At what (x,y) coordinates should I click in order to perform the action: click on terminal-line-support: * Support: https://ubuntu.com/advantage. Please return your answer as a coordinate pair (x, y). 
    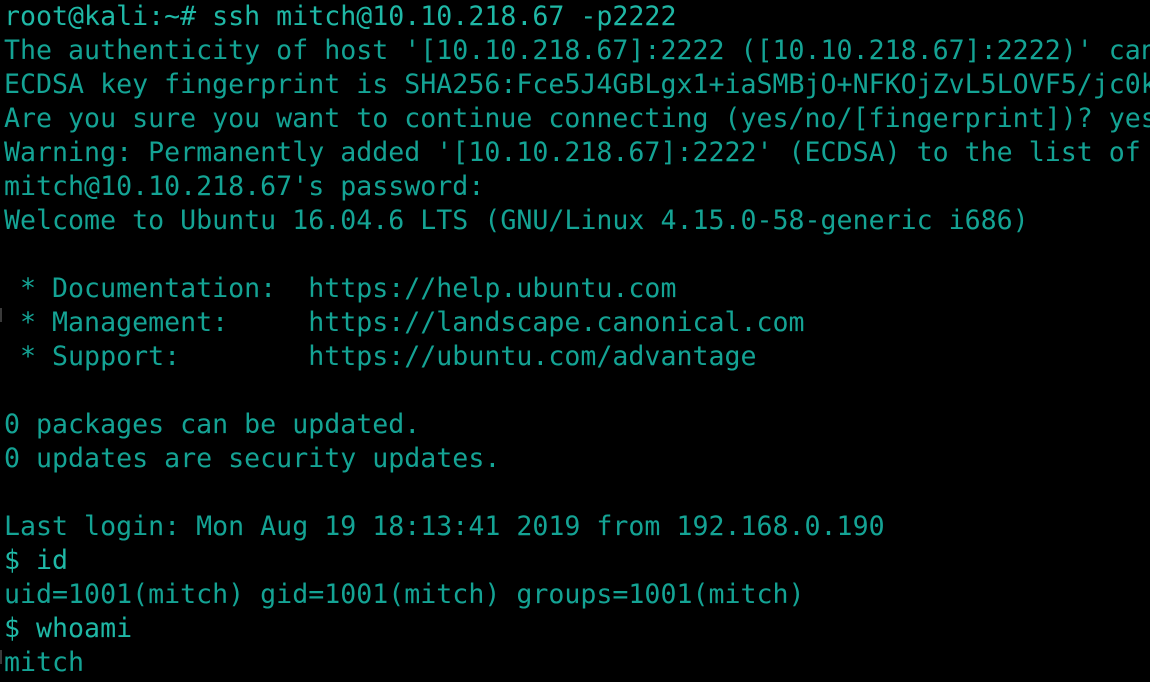
    Looking at the image, I should click on (380, 356).